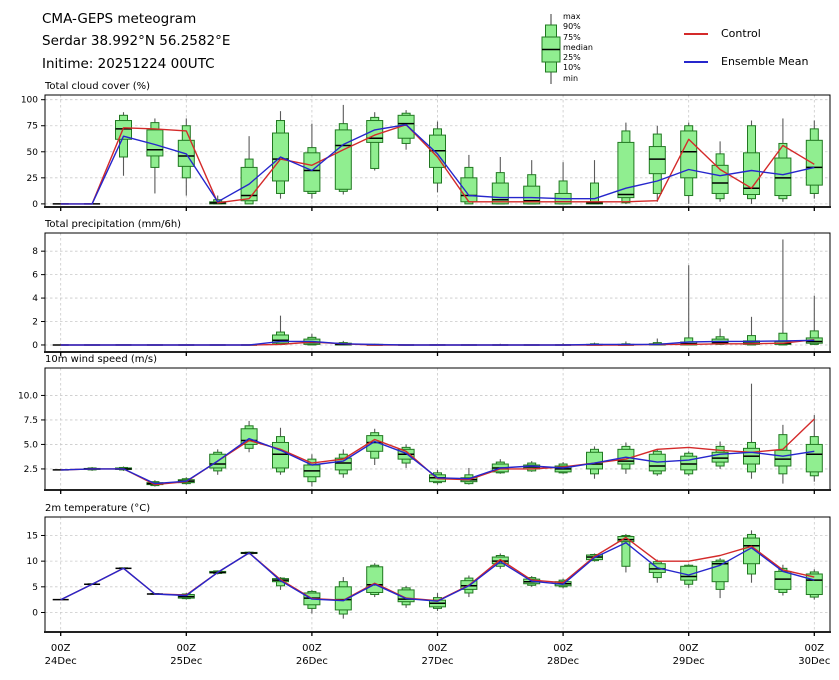 This screenshot has height=680, width=839. I want to click on x-label-date: 29Dec, so click(689, 661).